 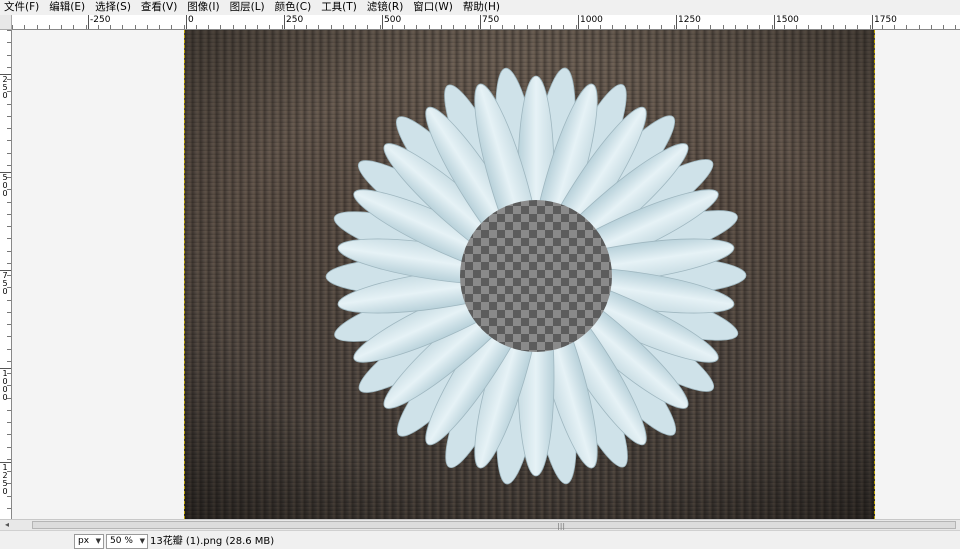 I want to click on zoom-select: 50 % ▼, so click(x=127, y=541).